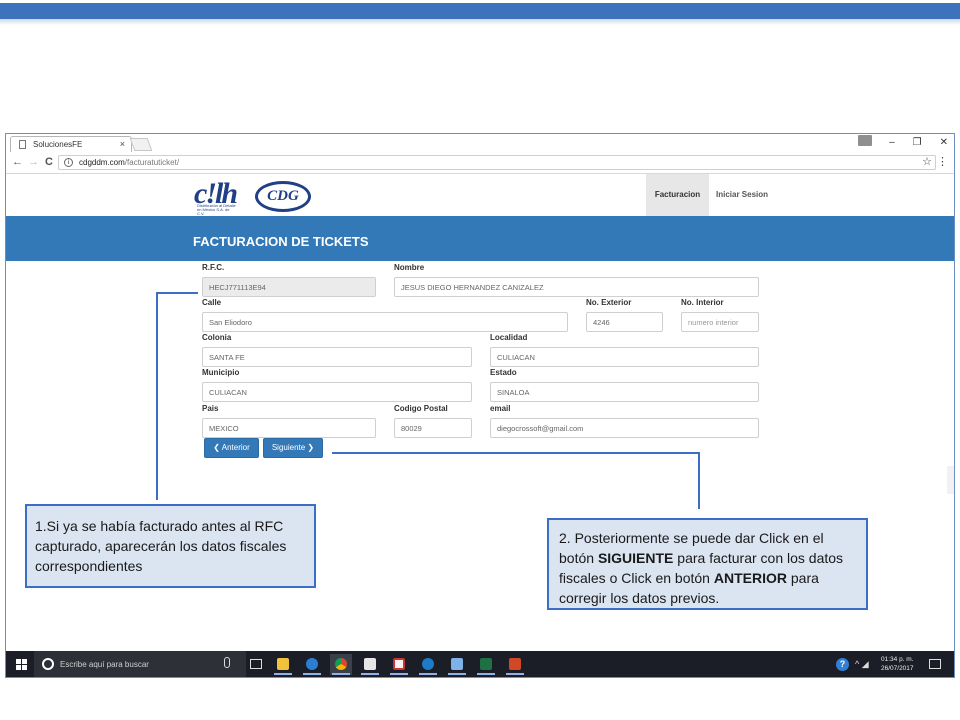  What do you see at coordinates (33, 162) in the screenshot?
I see `forward-icon: →` at bounding box center [33, 162].